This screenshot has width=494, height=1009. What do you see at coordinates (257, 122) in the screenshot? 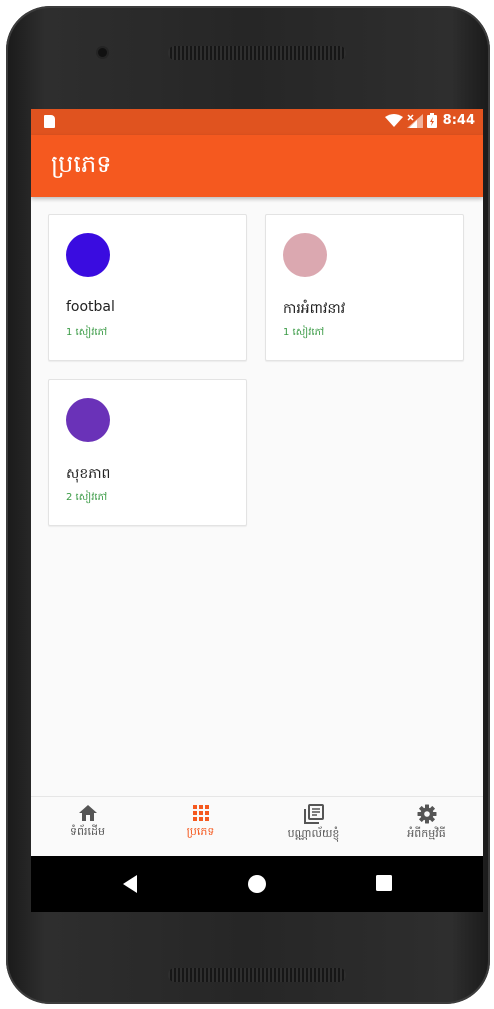
I see `status-bar: 8:44` at bounding box center [257, 122].